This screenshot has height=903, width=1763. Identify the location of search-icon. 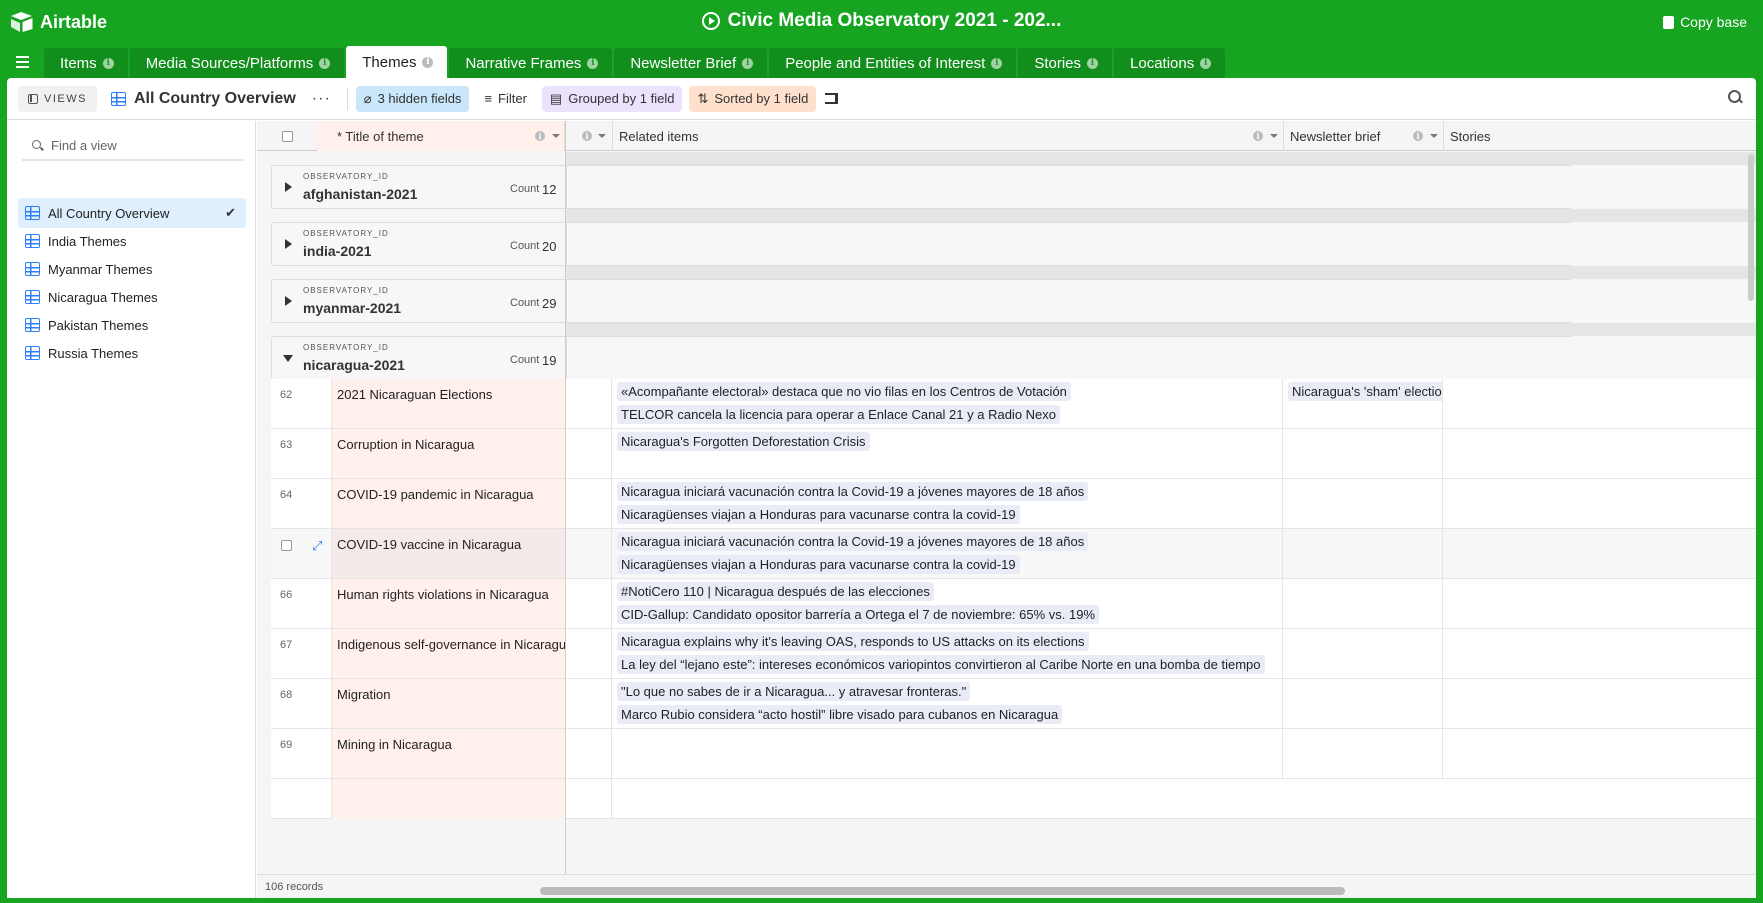
(1735, 97).